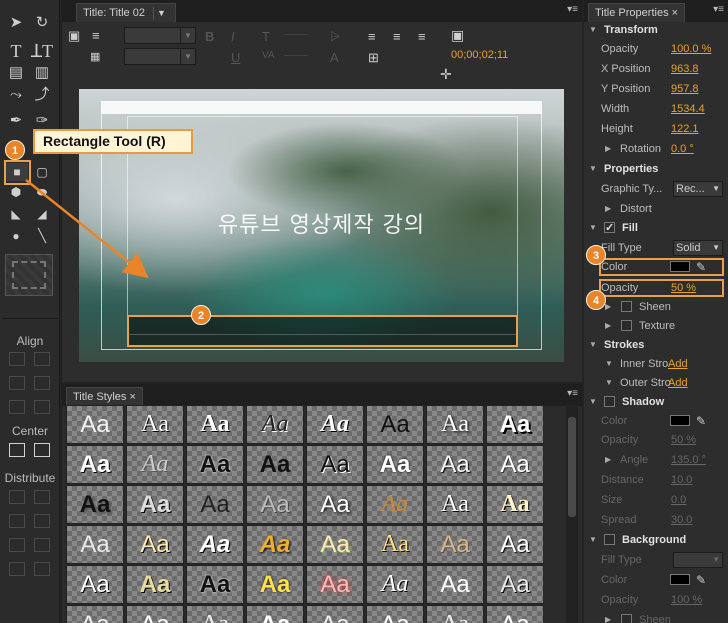 The width and height of the screenshot is (728, 623). Describe the element at coordinates (42, 214) in the screenshot. I see `arc-tool-icon: ◢` at that location.